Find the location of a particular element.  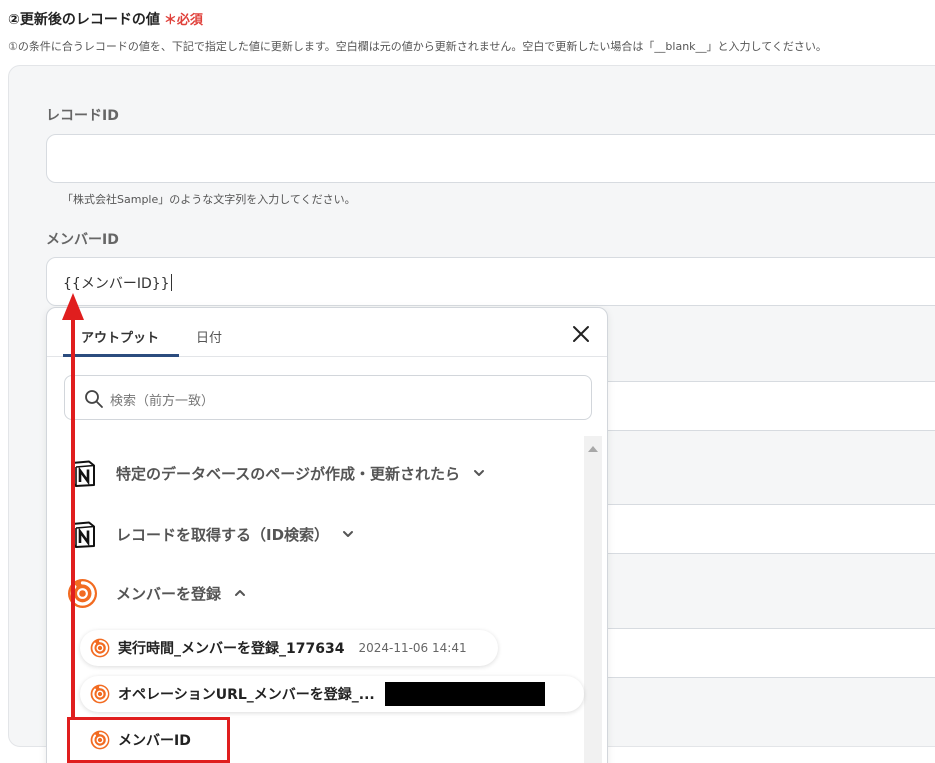

active-tab-indicator is located at coordinates (121, 355).